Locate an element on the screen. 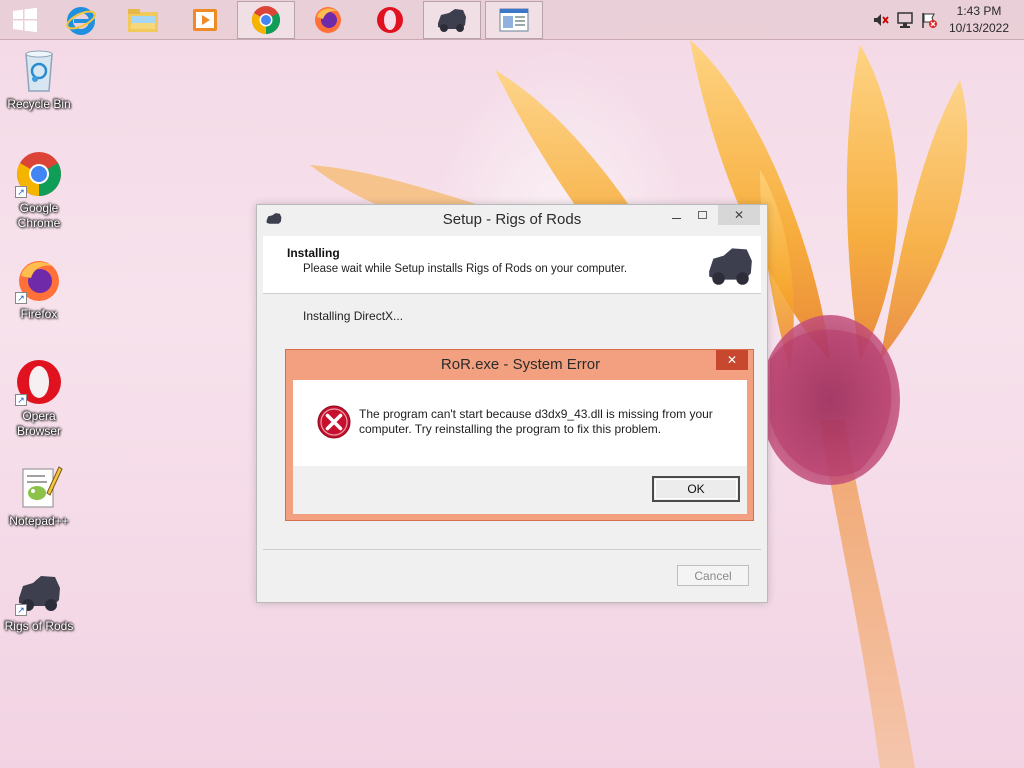 This screenshot has width=1024, height=768. taskbar-opera is located at coordinates (390, 20).